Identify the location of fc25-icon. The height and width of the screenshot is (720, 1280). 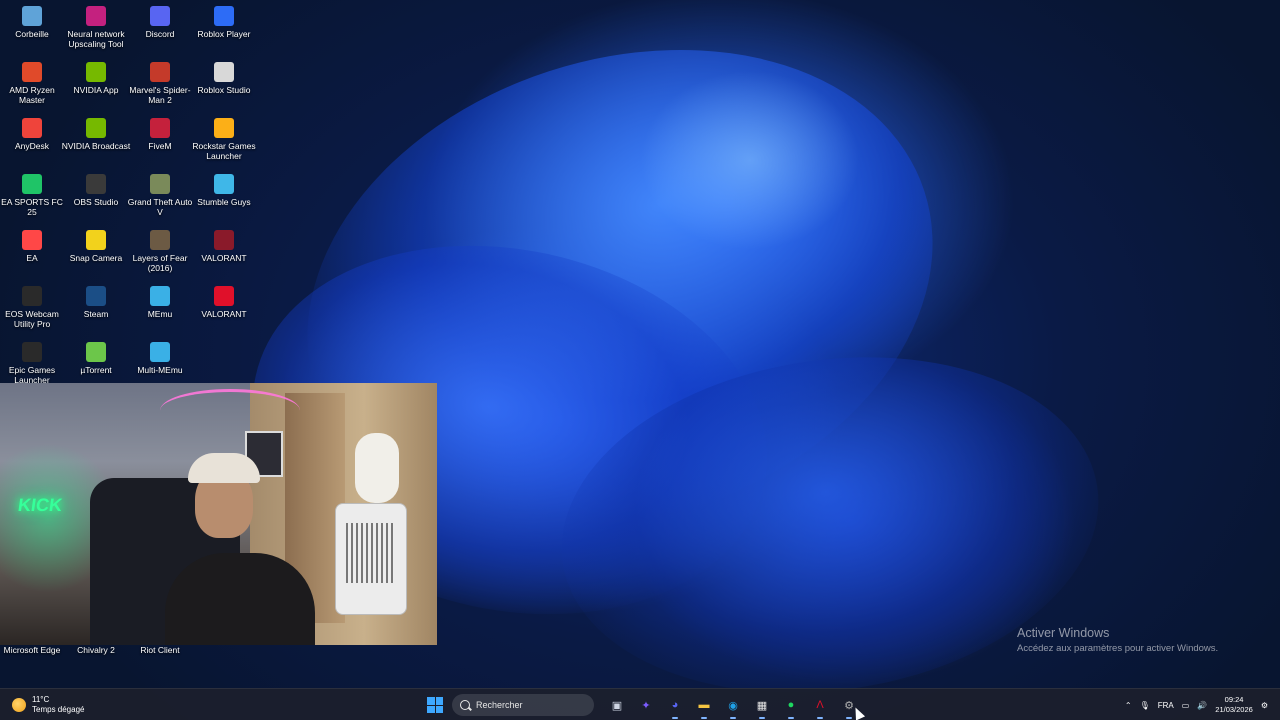
(32, 184).